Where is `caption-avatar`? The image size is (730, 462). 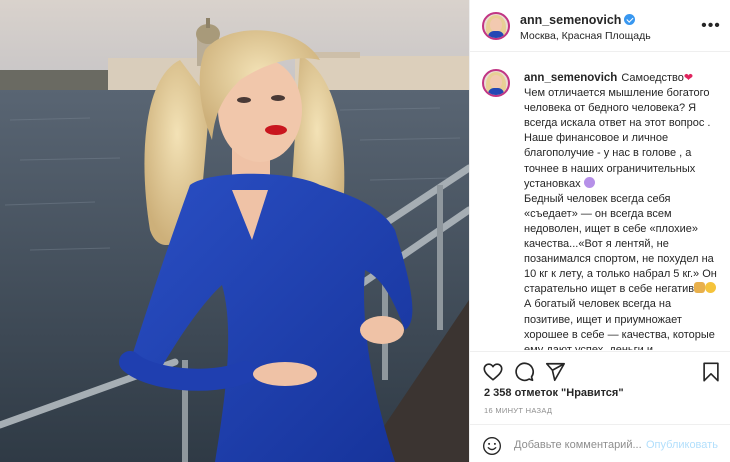 caption-avatar is located at coordinates (496, 83).